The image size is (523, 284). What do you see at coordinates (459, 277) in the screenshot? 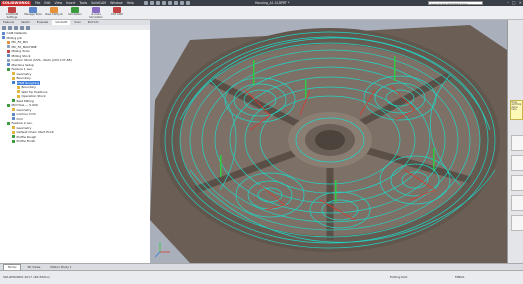
I see `status-units: MMGS` at bounding box center [459, 277].